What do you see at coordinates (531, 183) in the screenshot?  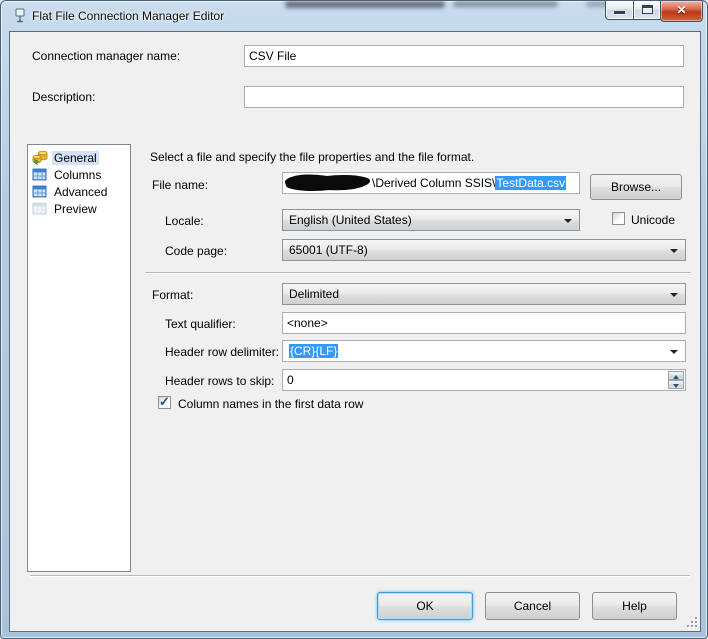 I see `file-name-selected-text: TestData.csv` at bounding box center [531, 183].